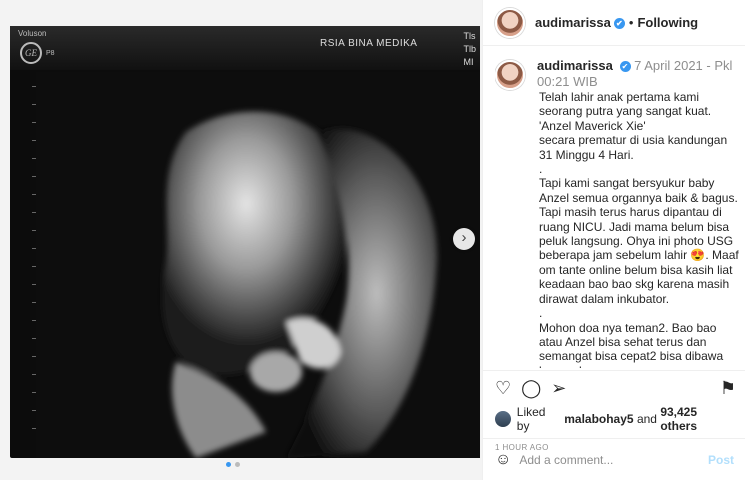  I want to click on likes-count: 93,425 others, so click(698, 419).